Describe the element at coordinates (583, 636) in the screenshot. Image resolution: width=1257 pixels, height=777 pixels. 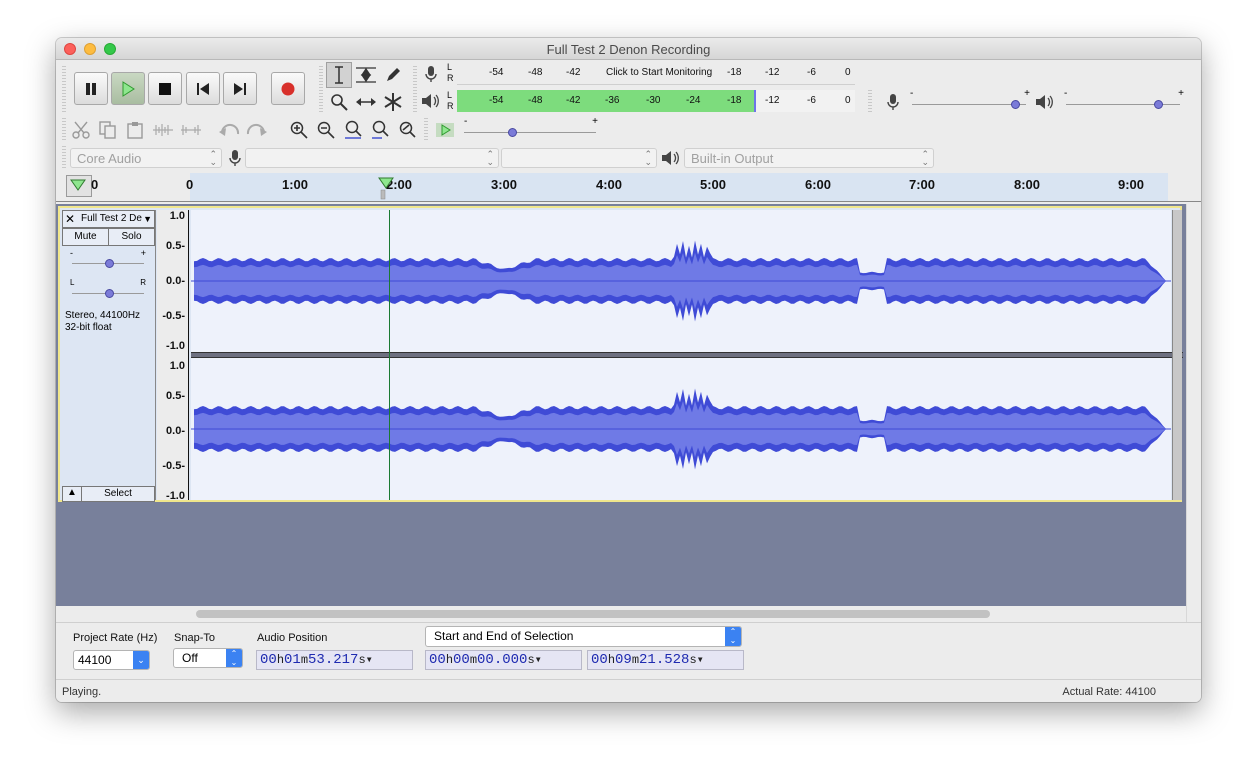
I see `selection-mode-select: Start and End of Selection ⌃ ⌄` at that location.